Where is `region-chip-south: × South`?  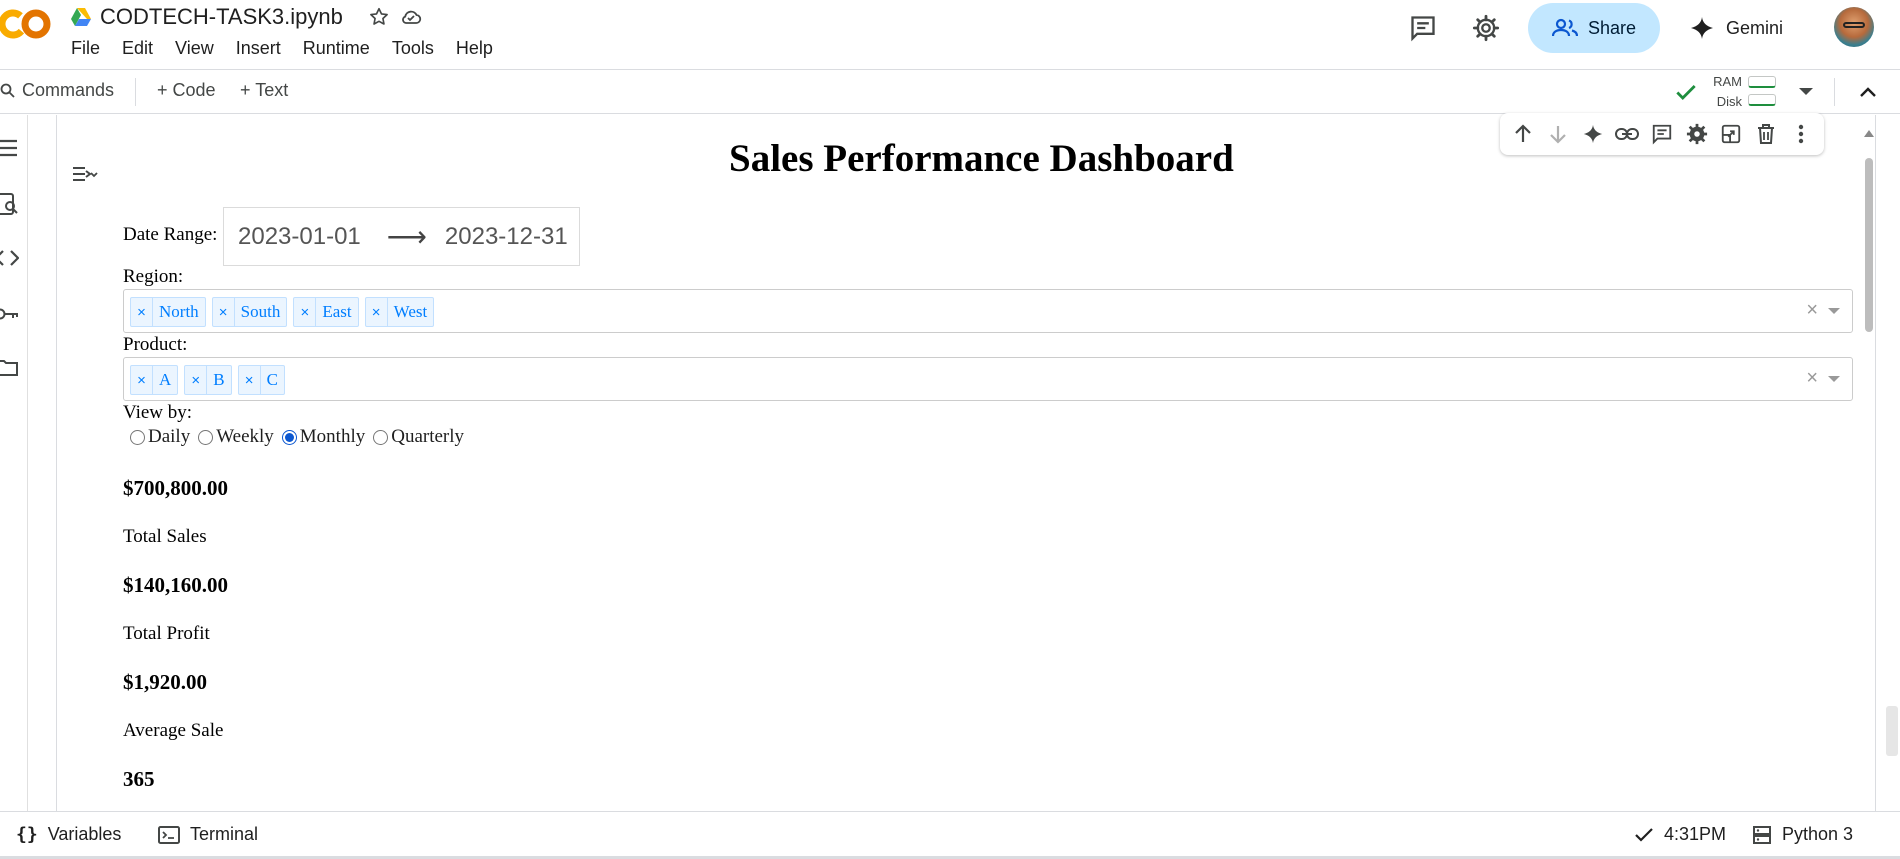 region-chip-south: × South is located at coordinates (249, 312).